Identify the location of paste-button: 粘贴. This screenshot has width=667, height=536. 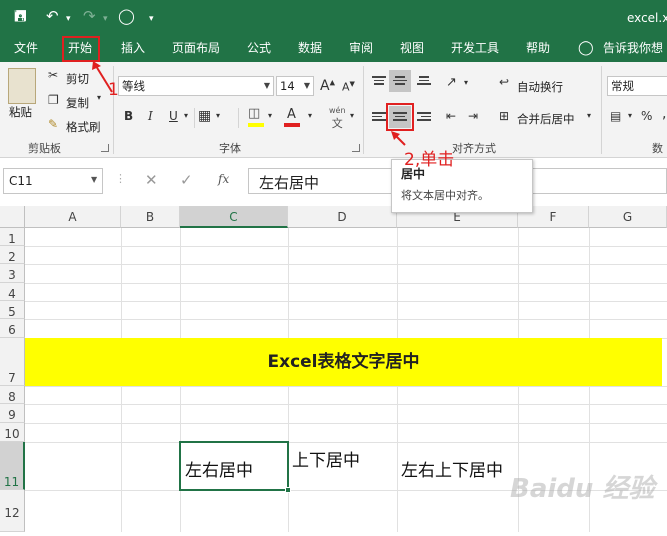
(20, 112).